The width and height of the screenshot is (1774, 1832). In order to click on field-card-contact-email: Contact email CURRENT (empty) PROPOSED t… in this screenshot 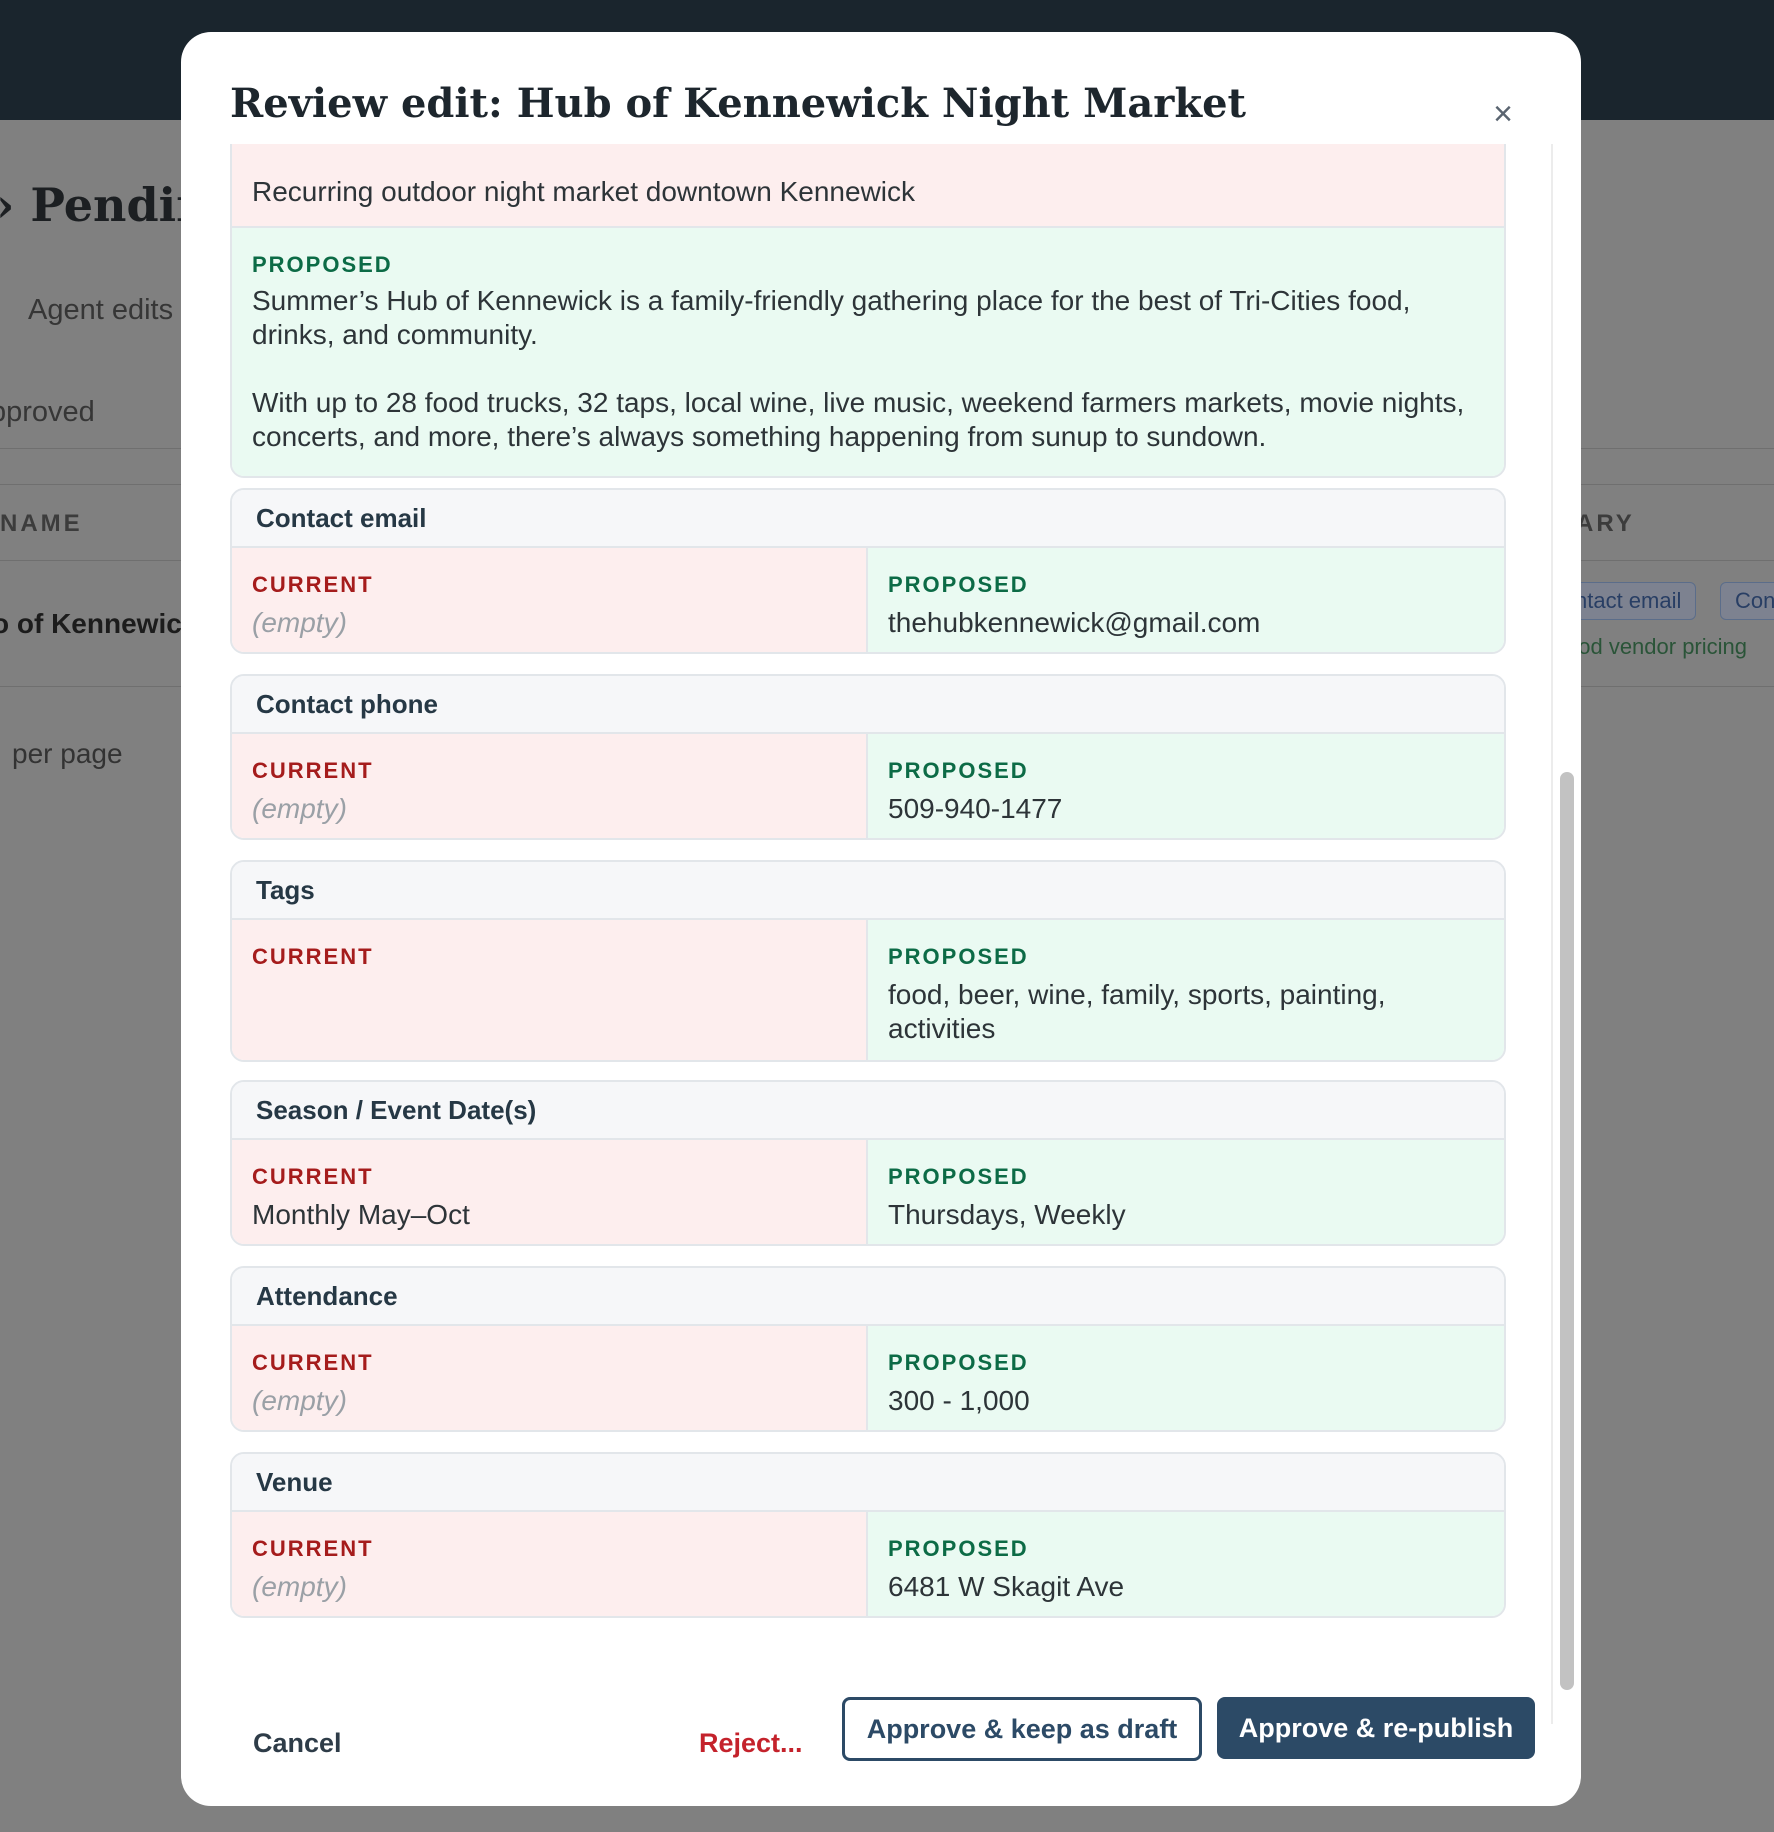, I will do `click(868, 571)`.